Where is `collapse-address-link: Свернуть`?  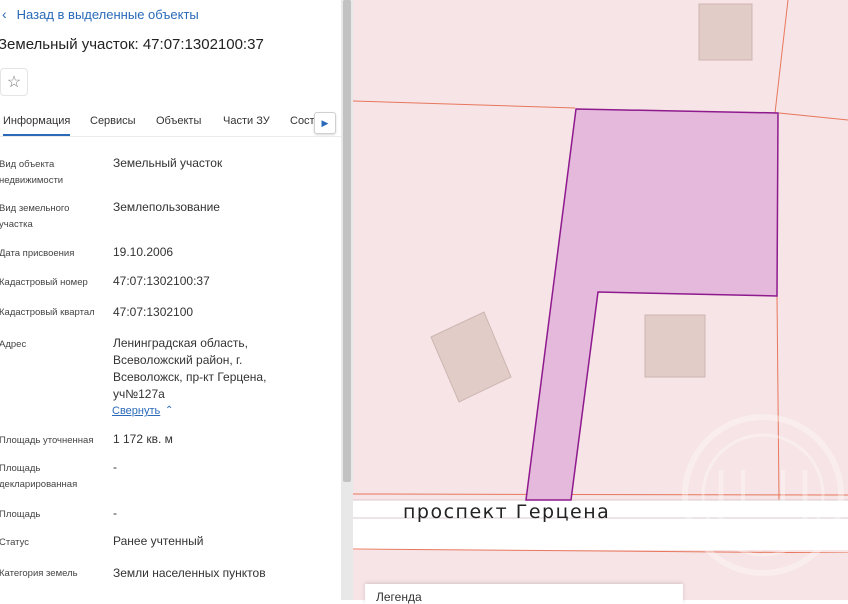
collapse-address-link: Свернуть is located at coordinates (136, 411).